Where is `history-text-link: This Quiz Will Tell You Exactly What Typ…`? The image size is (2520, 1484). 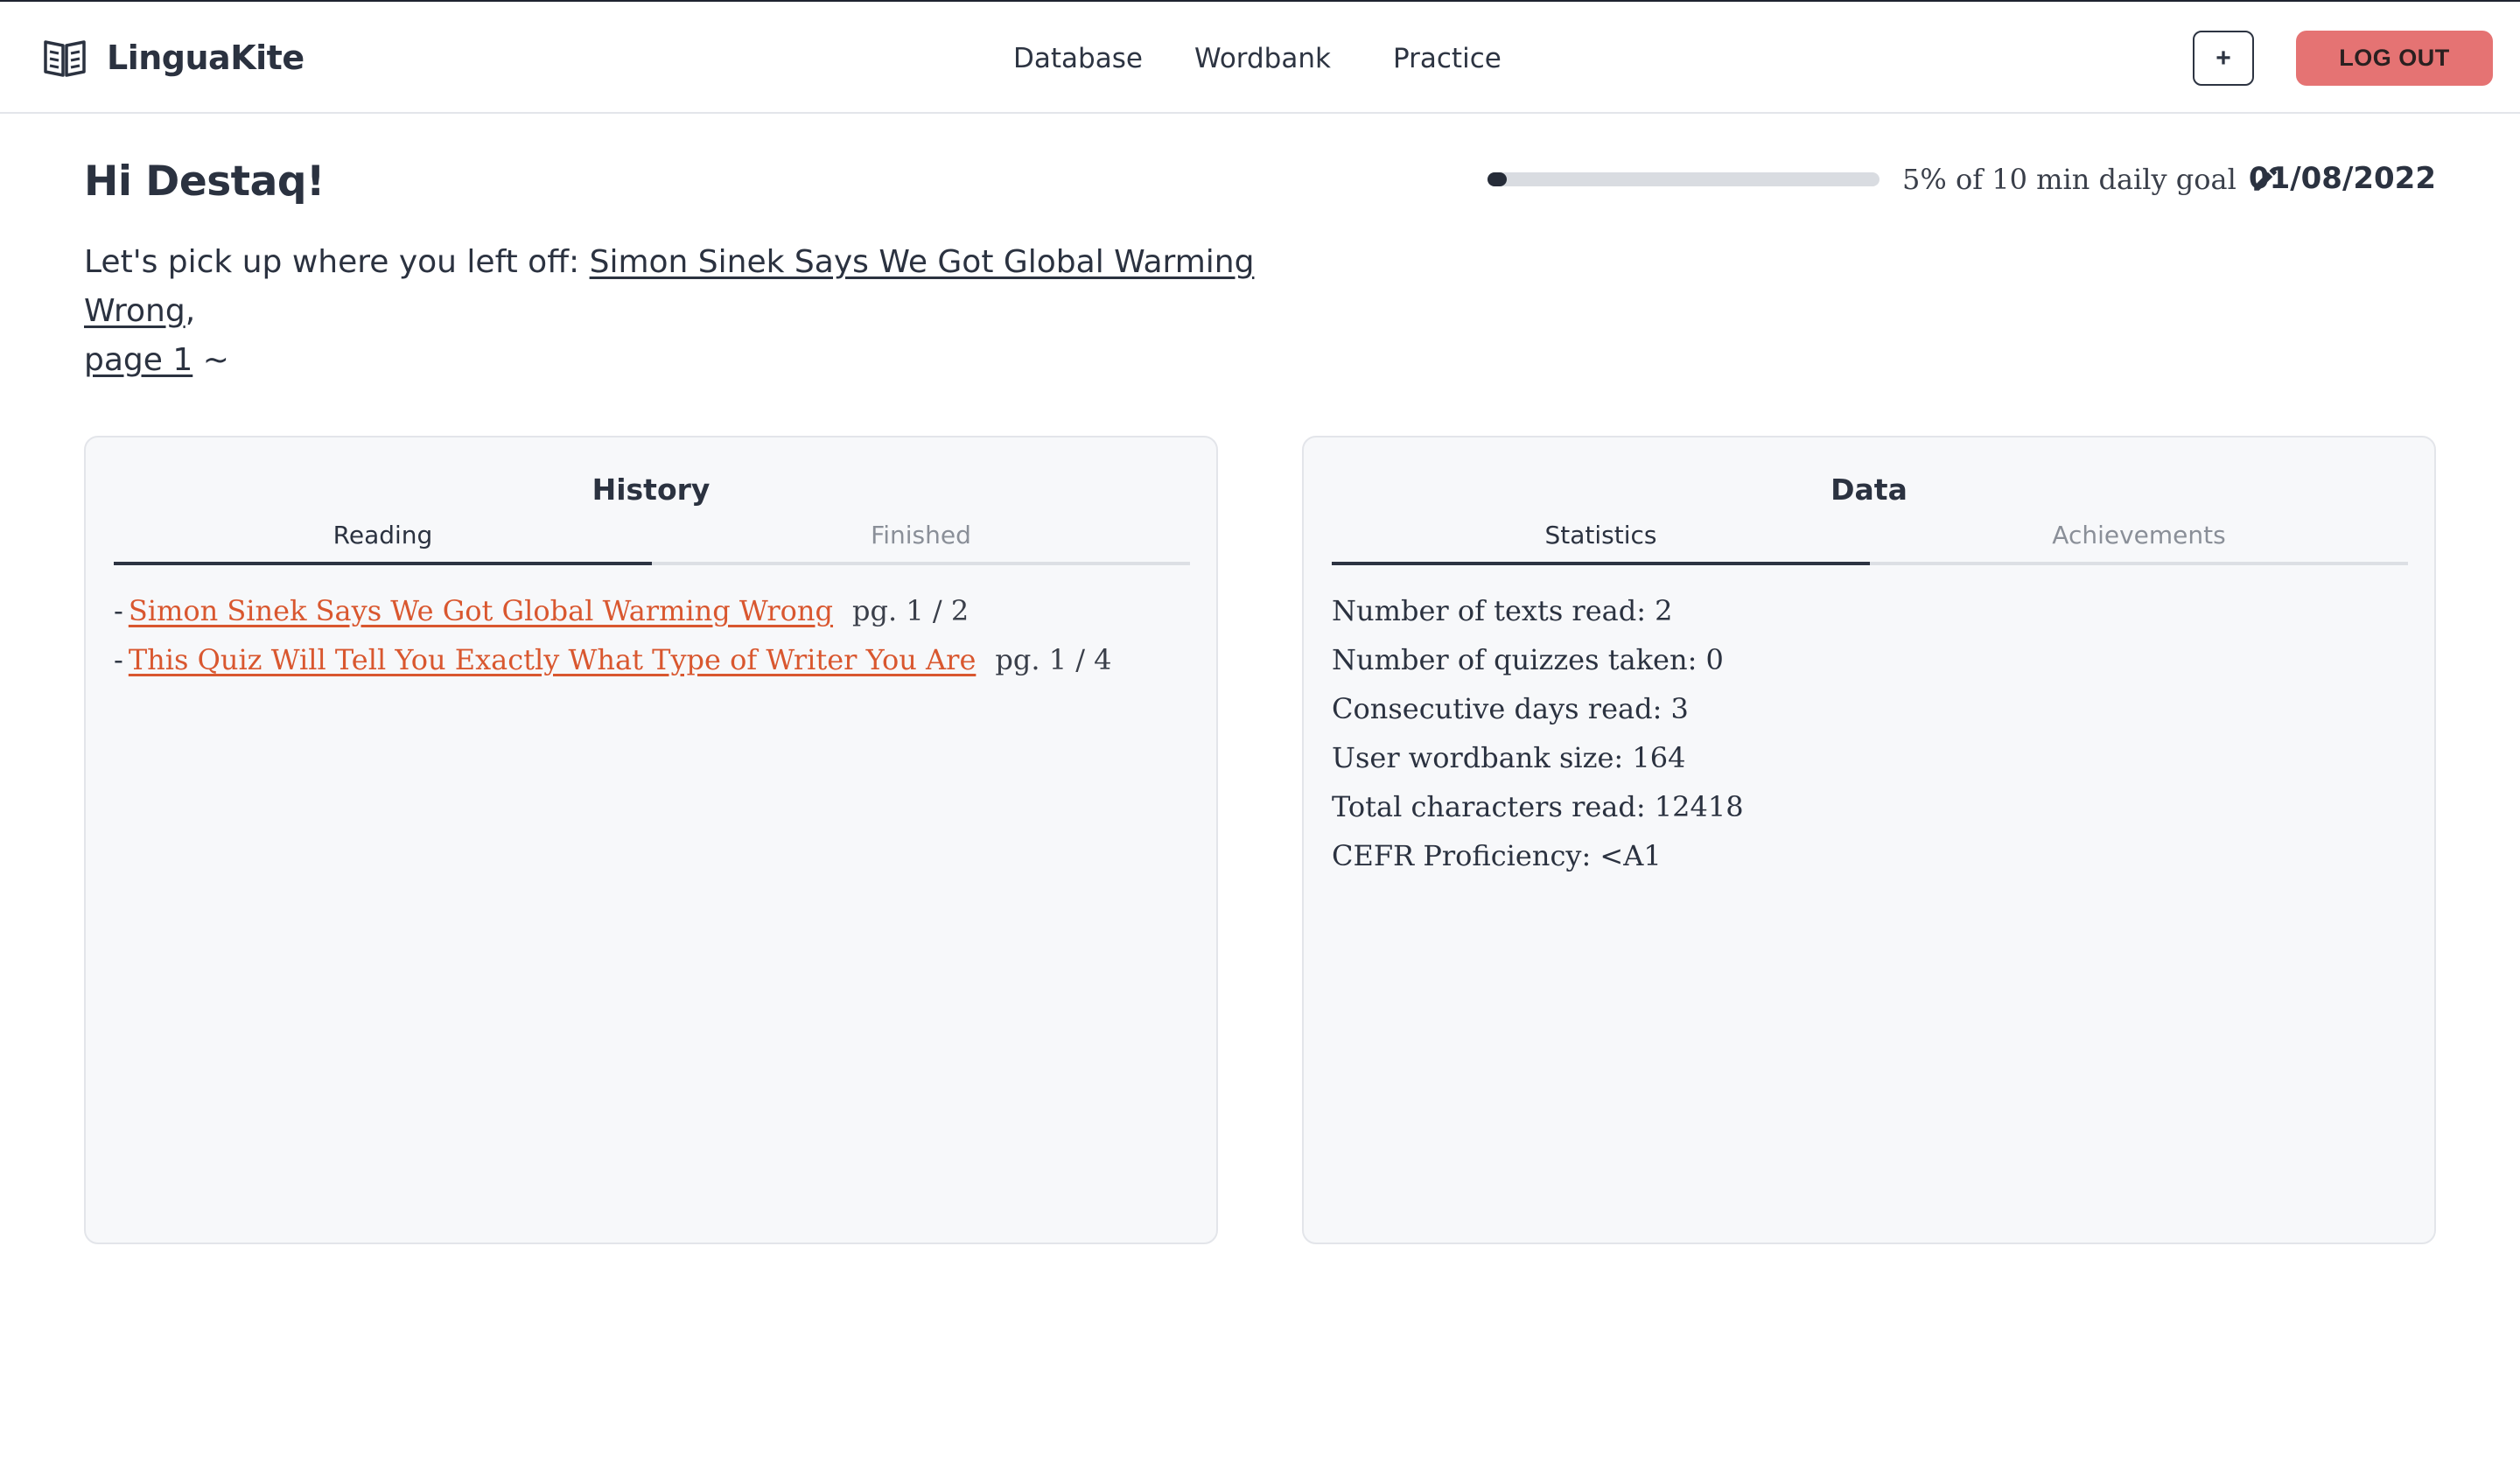
history-text-link: This Quiz Will Tell You Exactly What Typ… is located at coordinates (552, 659).